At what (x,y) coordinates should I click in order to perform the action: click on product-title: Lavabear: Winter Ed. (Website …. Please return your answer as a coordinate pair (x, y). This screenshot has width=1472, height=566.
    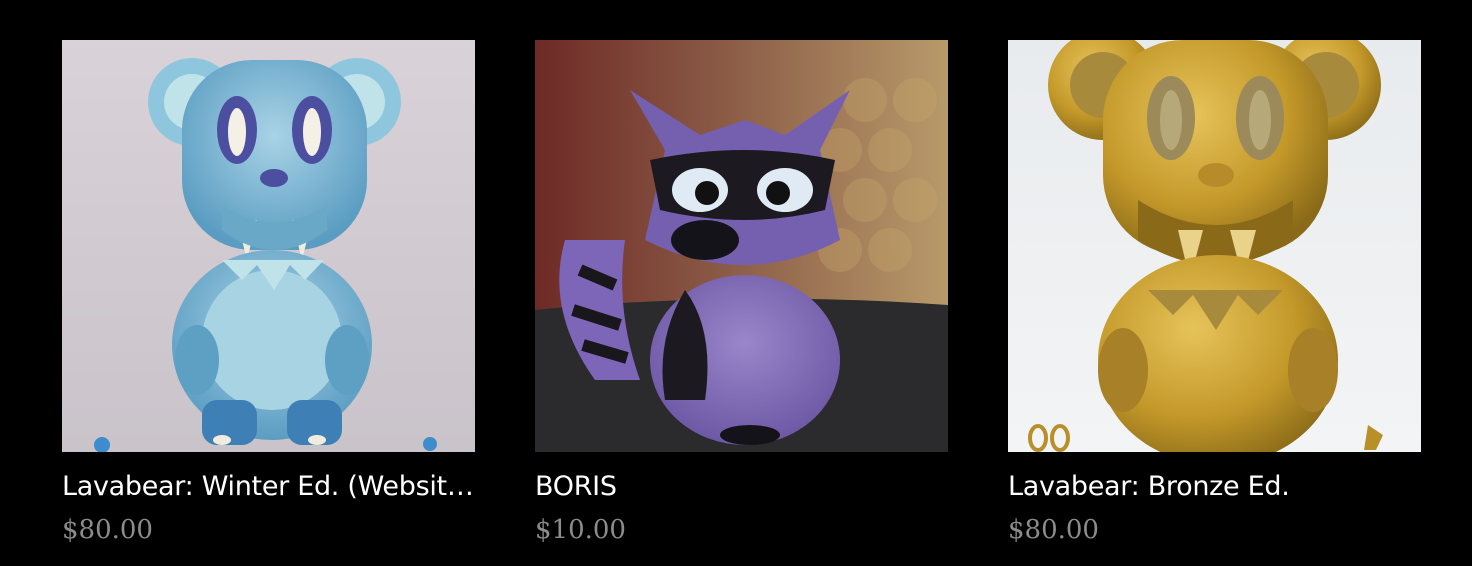
    Looking at the image, I should click on (268, 487).